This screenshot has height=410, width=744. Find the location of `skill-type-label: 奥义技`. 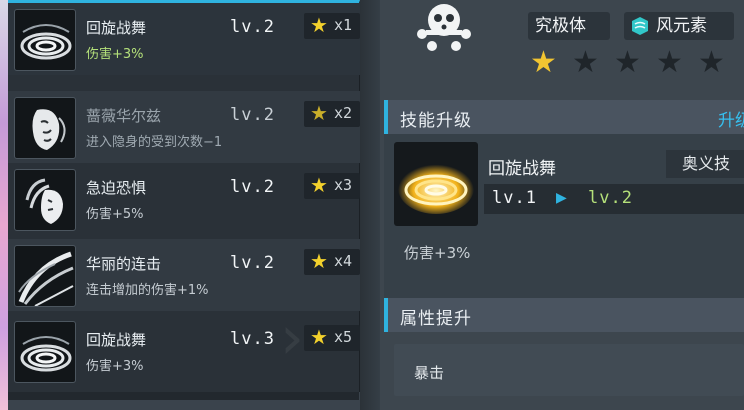

skill-type-label: 奥义技 is located at coordinates (706, 163).